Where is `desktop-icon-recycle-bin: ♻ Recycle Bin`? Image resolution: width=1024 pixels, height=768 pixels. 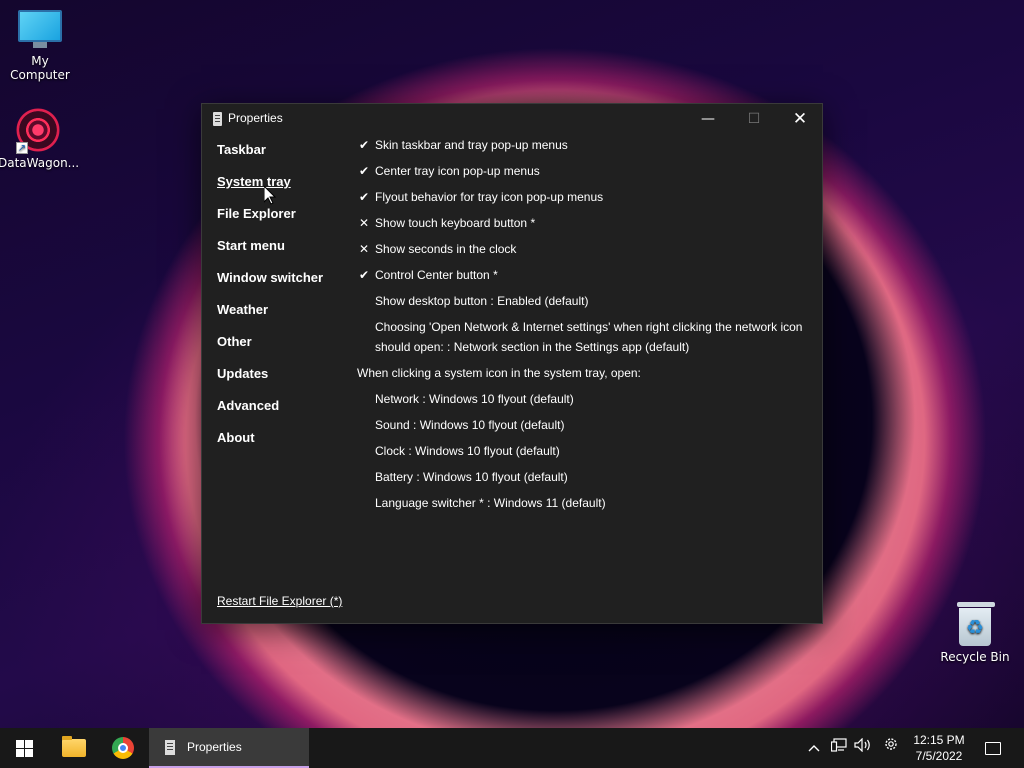 desktop-icon-recycle-bin: ♻ Recycle Bin is located at coordinates (975, 633).